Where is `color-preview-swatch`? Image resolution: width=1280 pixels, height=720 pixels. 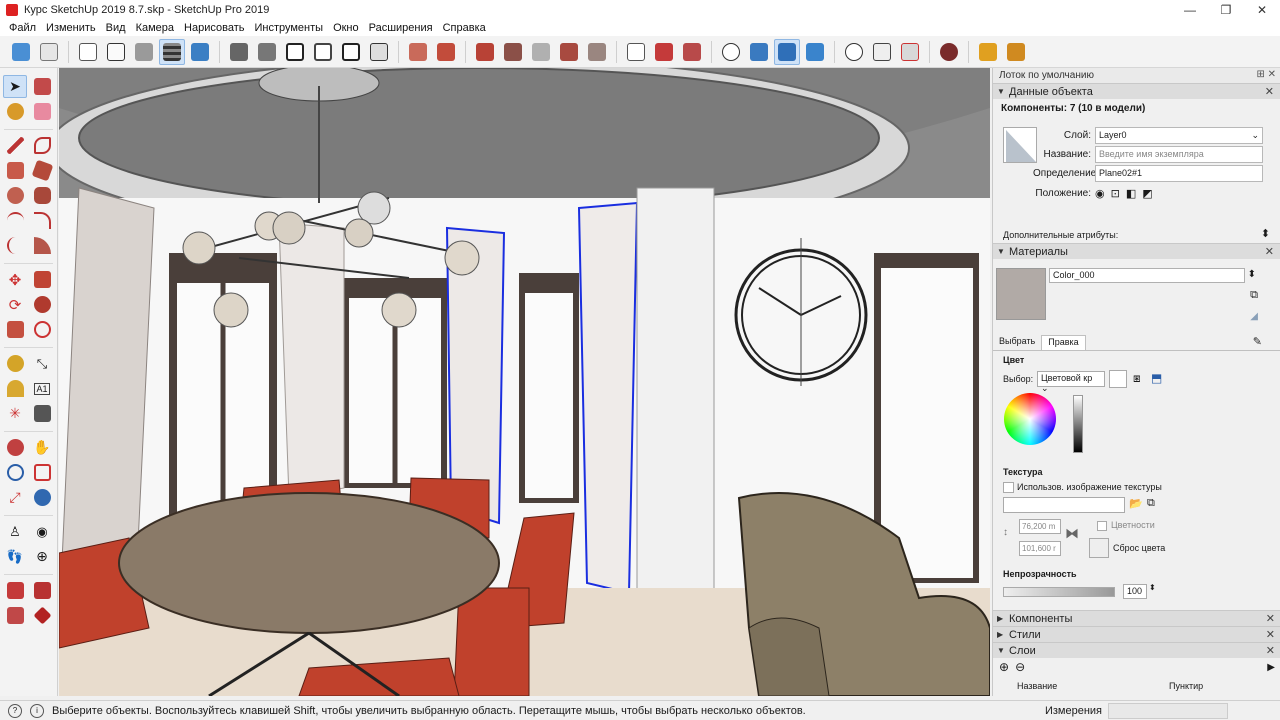 color-preview-swatch is located at coordinates (1118, 379).